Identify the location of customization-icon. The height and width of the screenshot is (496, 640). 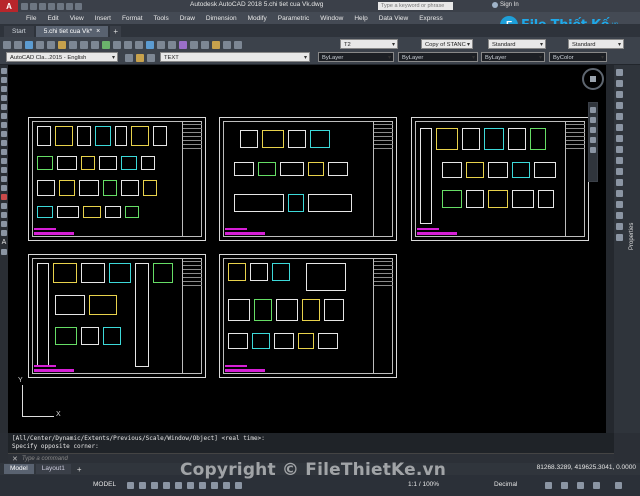
(618, 485).